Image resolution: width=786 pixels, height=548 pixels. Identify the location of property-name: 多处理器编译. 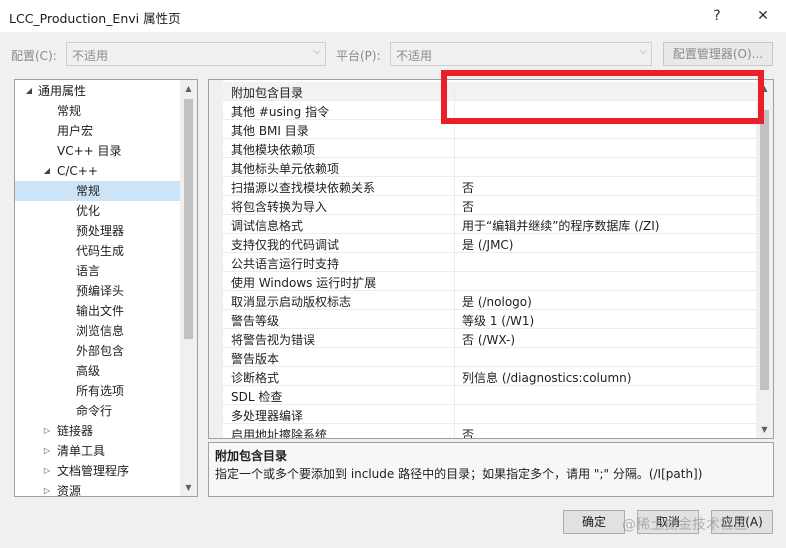
(267, 416).